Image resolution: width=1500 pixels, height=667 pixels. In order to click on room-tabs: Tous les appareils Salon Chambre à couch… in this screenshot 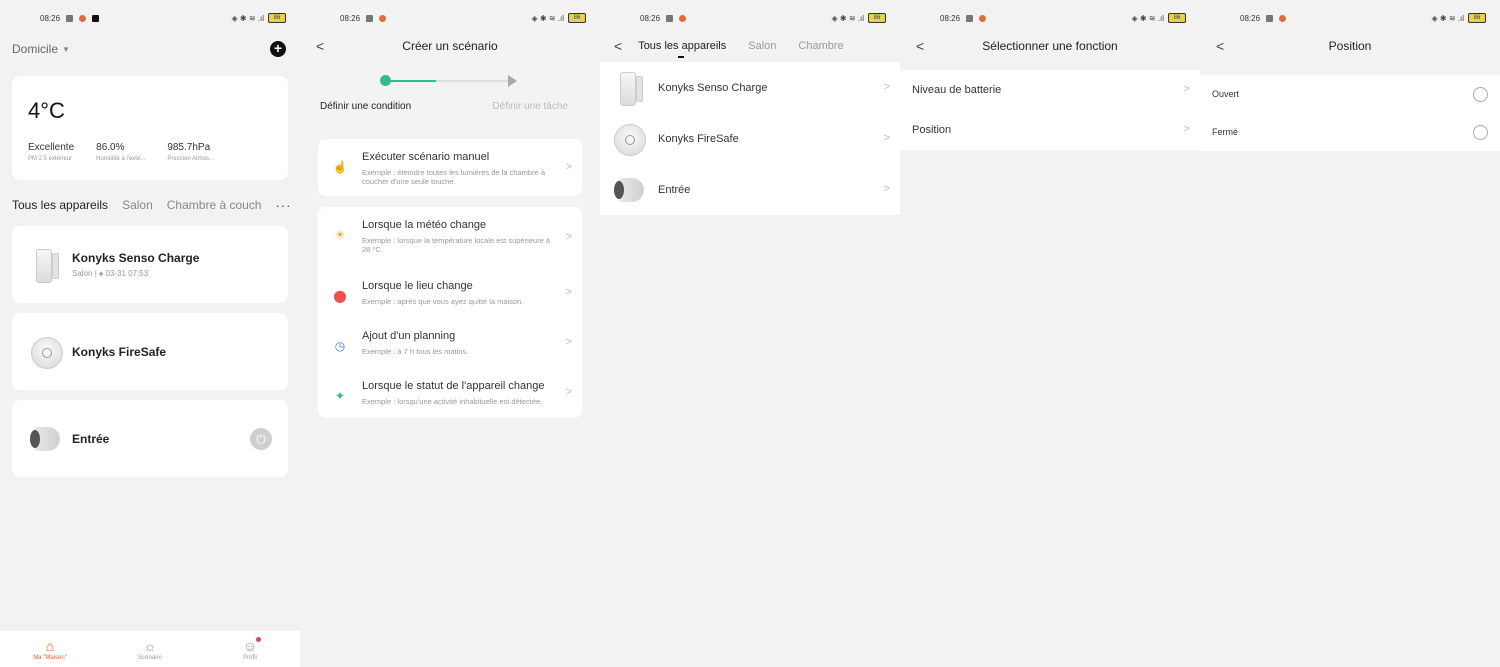, I will do `click(150, 205)`.